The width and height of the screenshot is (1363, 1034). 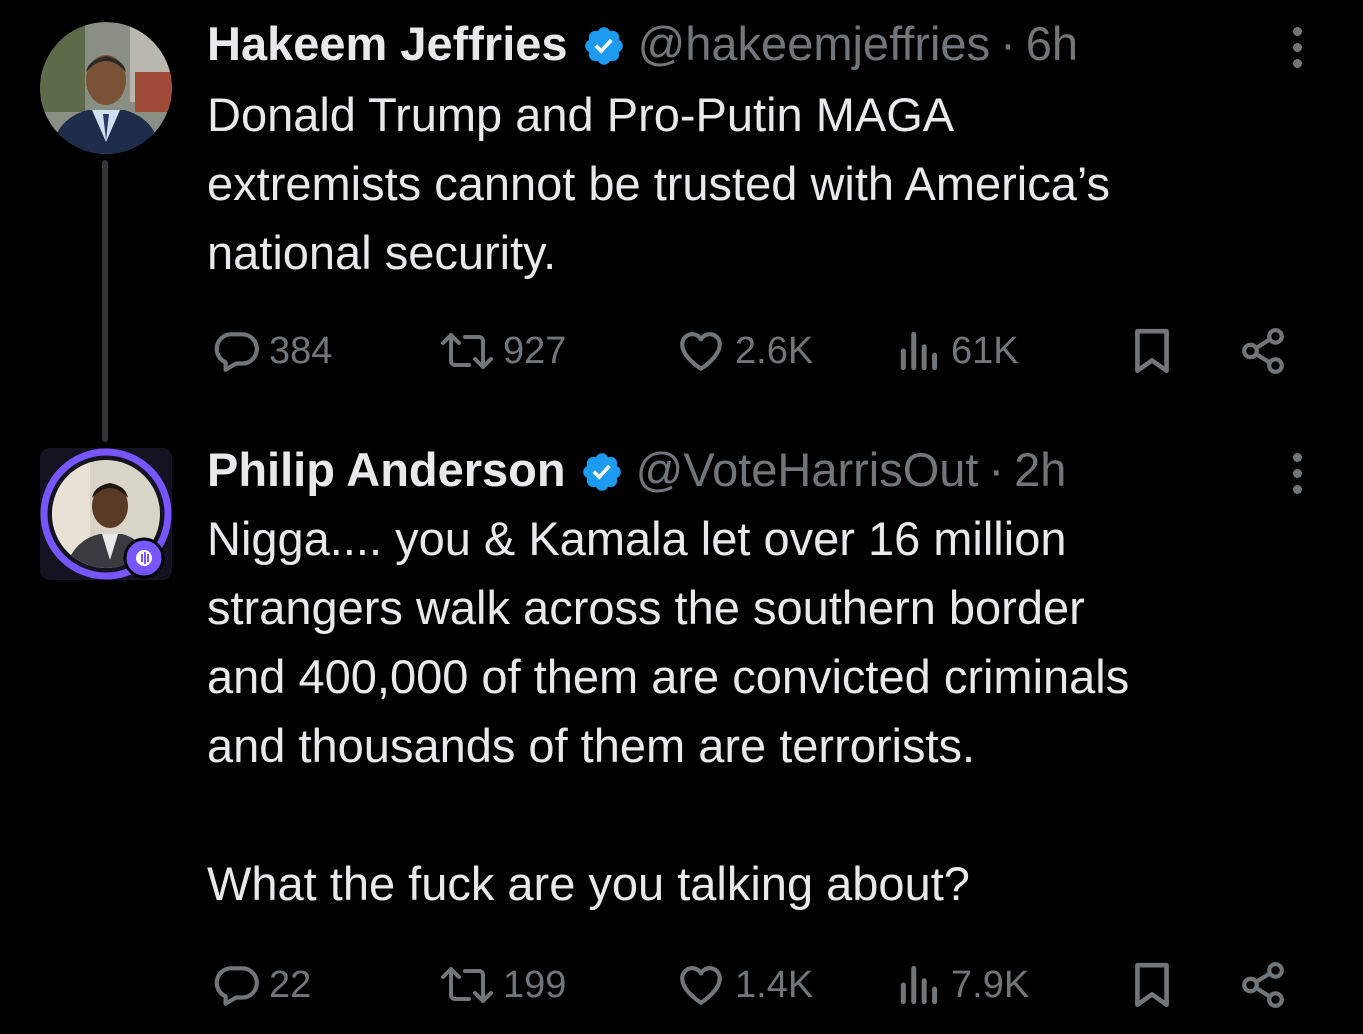 I want to click on repost-count: 927, so click(x=535, y=350).